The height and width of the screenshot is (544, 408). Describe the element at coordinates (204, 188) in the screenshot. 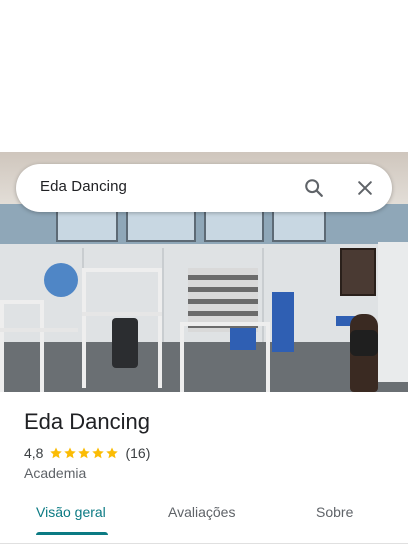

I see `search-bar: Eda Dancing` at that location.